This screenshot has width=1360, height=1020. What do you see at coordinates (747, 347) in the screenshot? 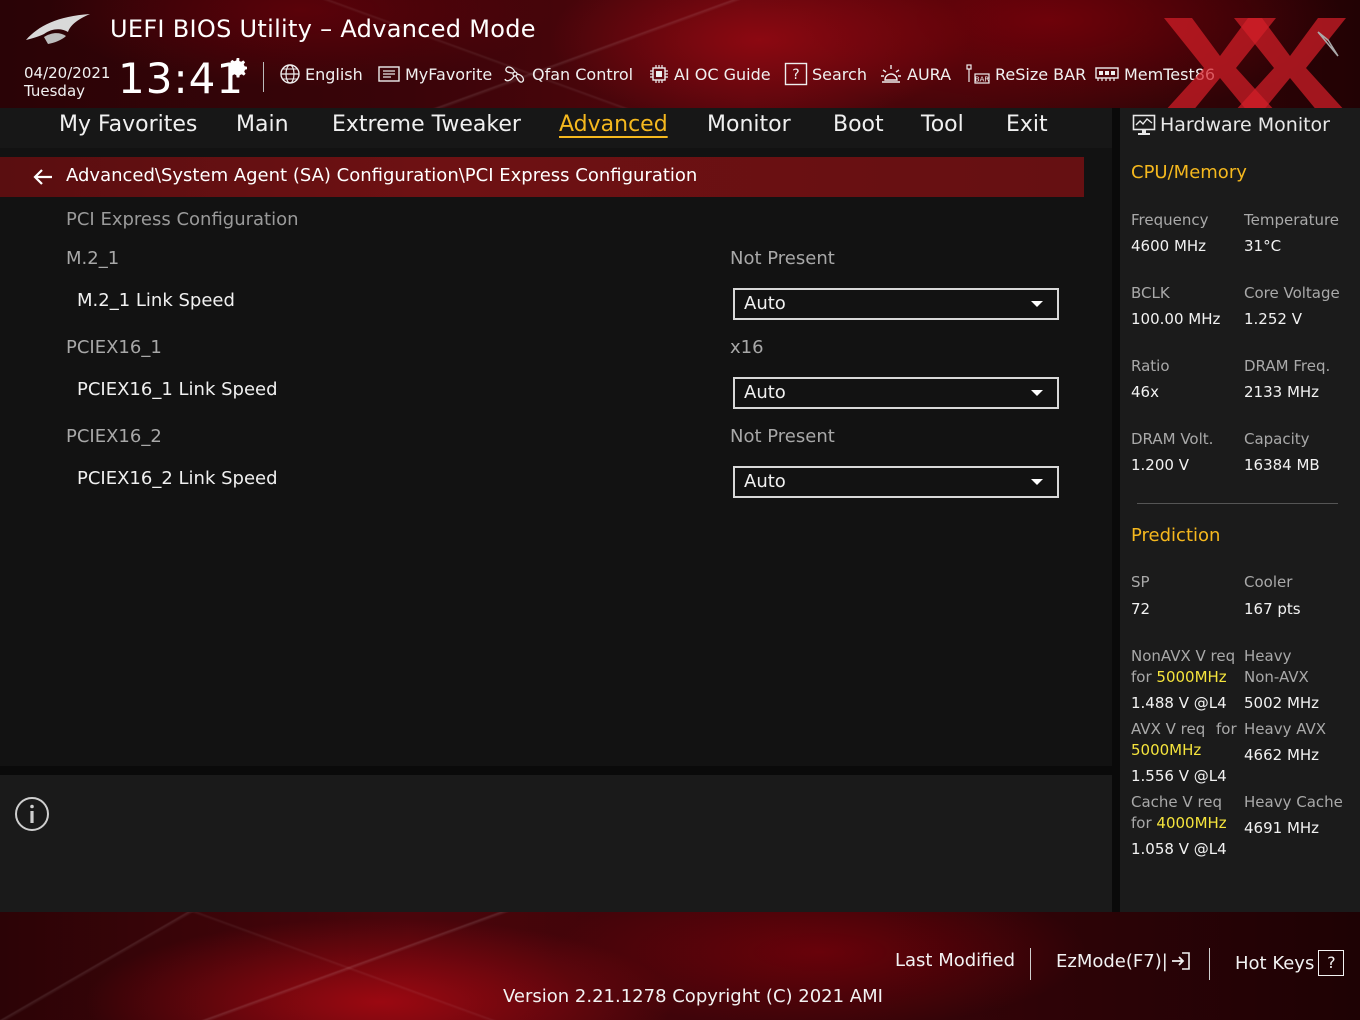
I see `pciex16-1-status: x16` at bounding box center [747, 347].